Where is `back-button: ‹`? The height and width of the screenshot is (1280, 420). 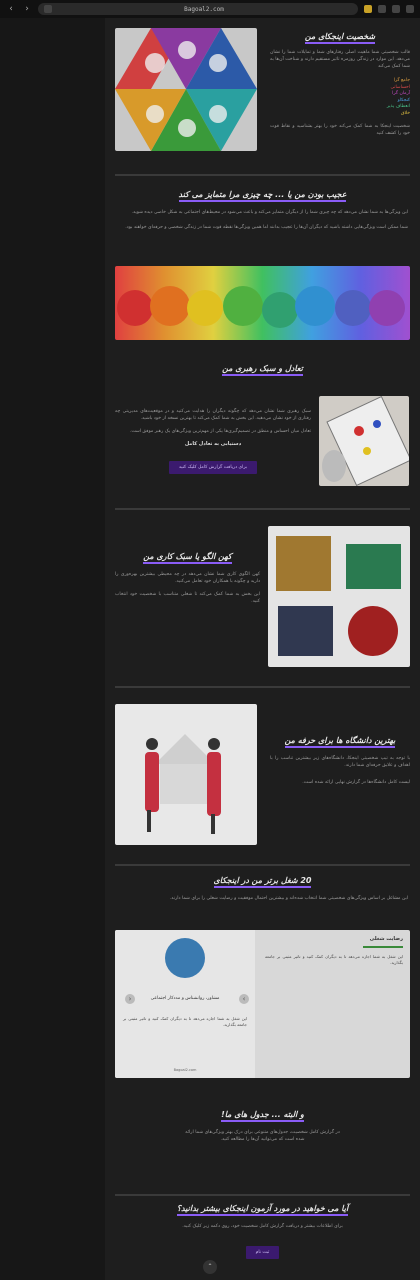
back-button: ‹ is located at coordinates (11, 9).